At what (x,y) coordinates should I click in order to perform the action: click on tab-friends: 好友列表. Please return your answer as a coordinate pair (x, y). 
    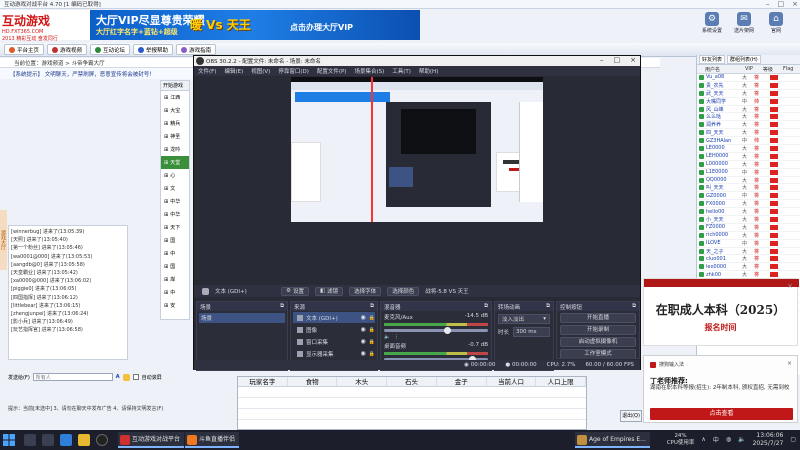
    Looking at the image, I should click on (712, 59).